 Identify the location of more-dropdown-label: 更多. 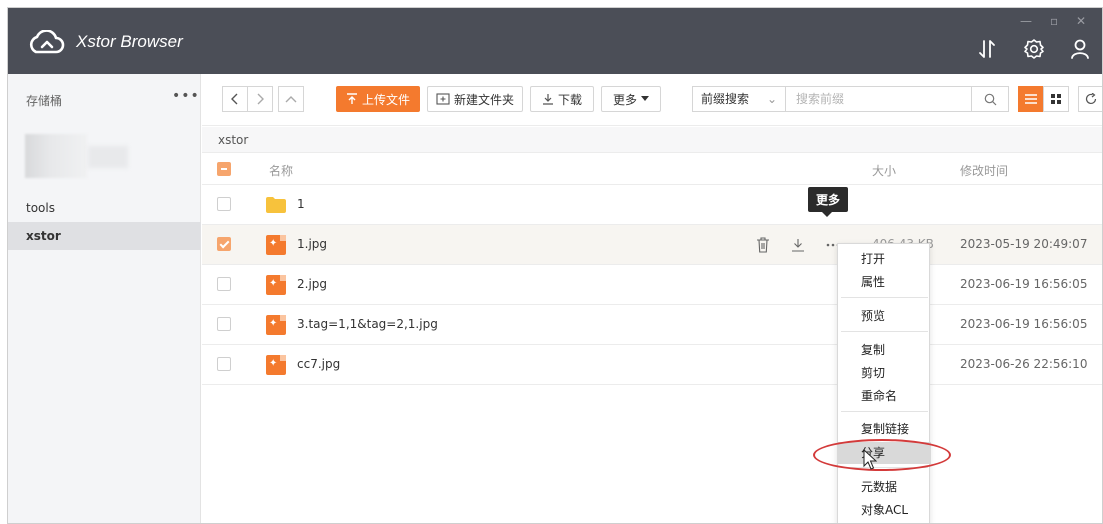
(624, 99).